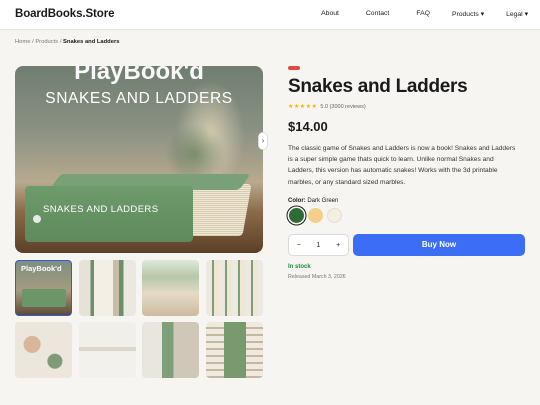 The image size is (540, 405). I want to click on breadcrumb: Home / Products / Snakes and Ladders, so click(67, 42).